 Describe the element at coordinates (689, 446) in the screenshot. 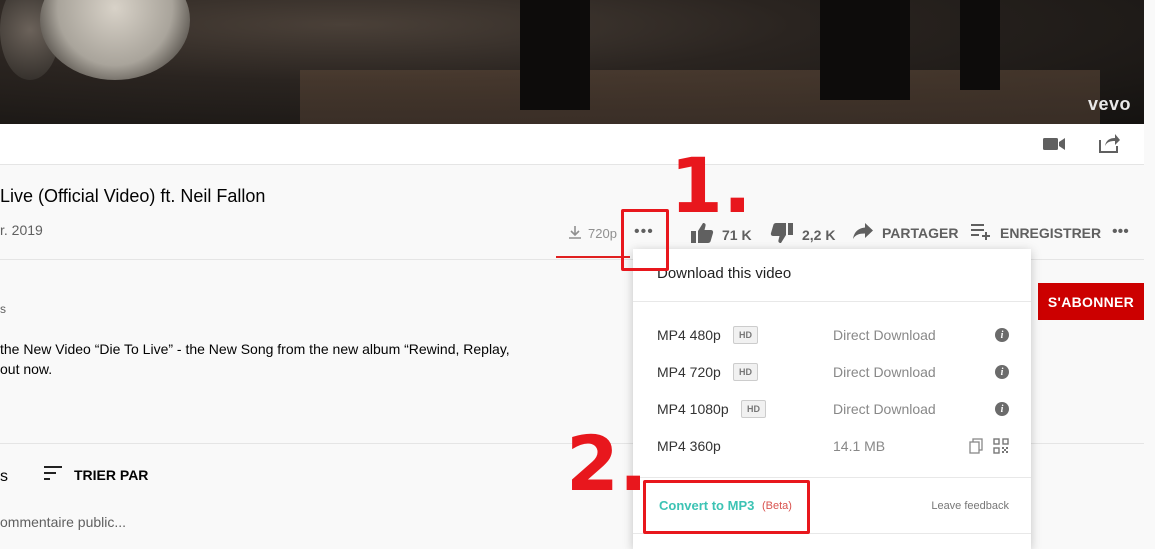

I see `format-label: MP4 360p` at that location.